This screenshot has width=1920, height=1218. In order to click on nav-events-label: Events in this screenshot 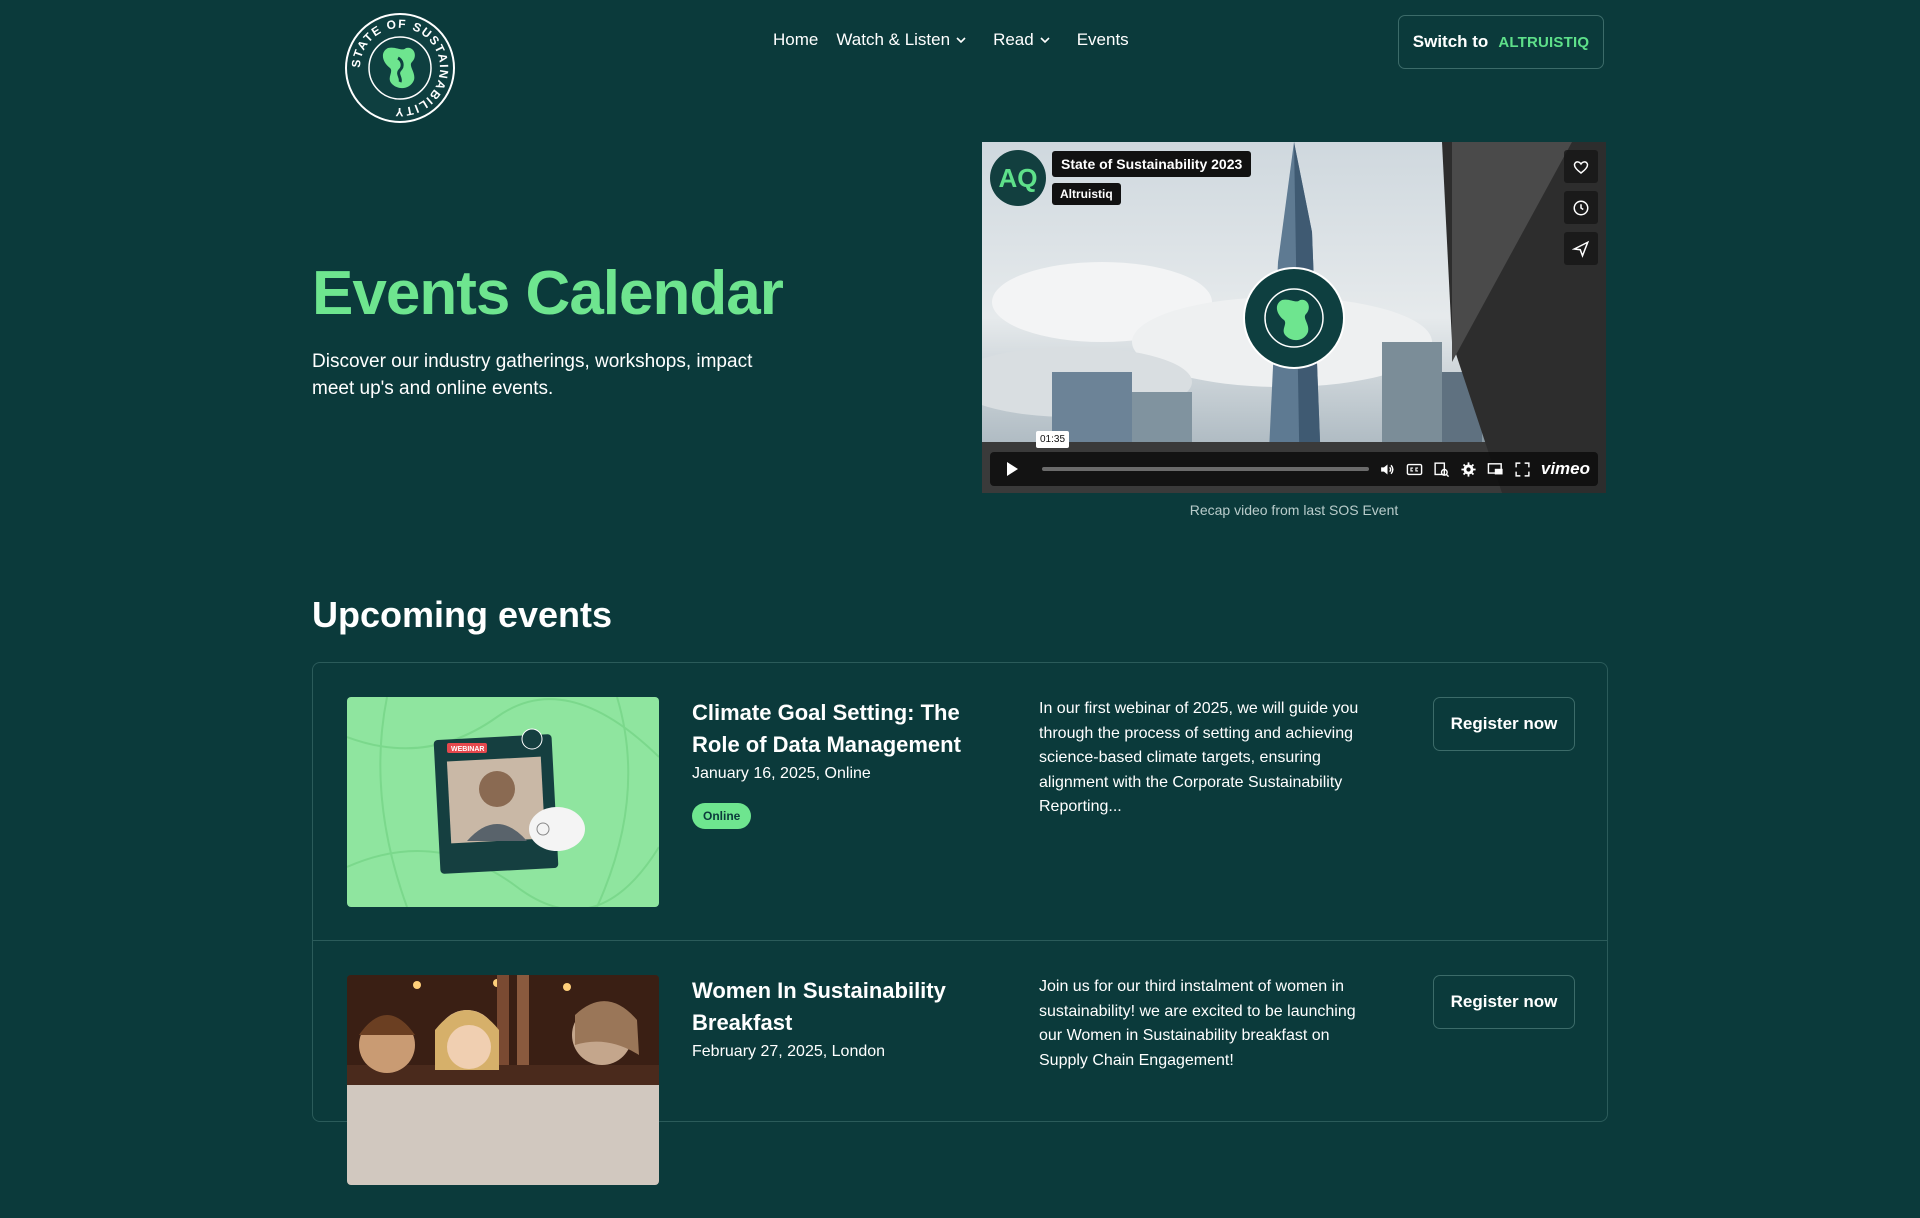, I will do `click(1102, 39)`.